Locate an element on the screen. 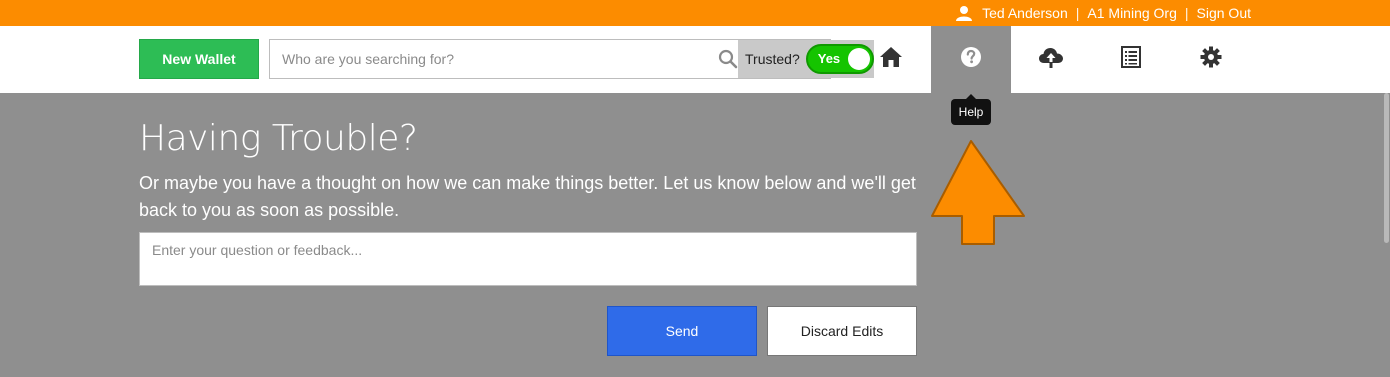 The height and width of the screenshot is (377, 1390). new-wallet-button: New Wallet is located at coordinates (199, 59).